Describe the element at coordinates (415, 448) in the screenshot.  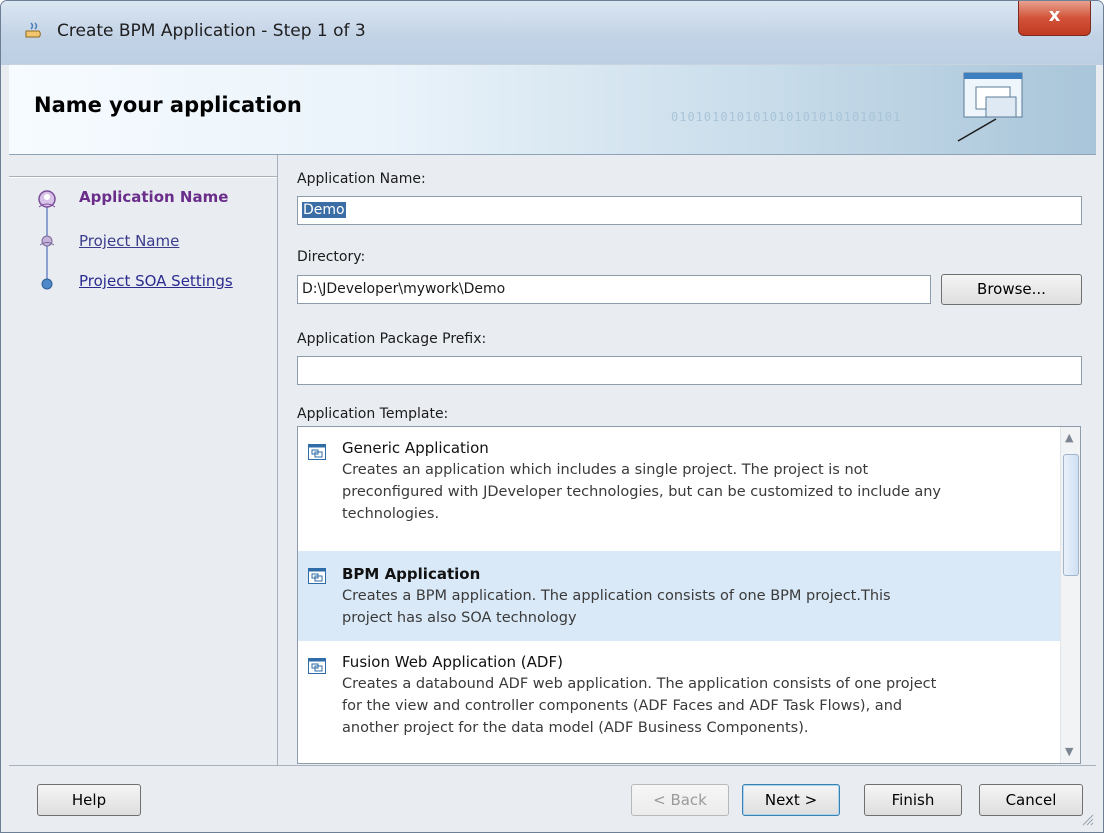
I see `template-title: Generic Application` at that location.